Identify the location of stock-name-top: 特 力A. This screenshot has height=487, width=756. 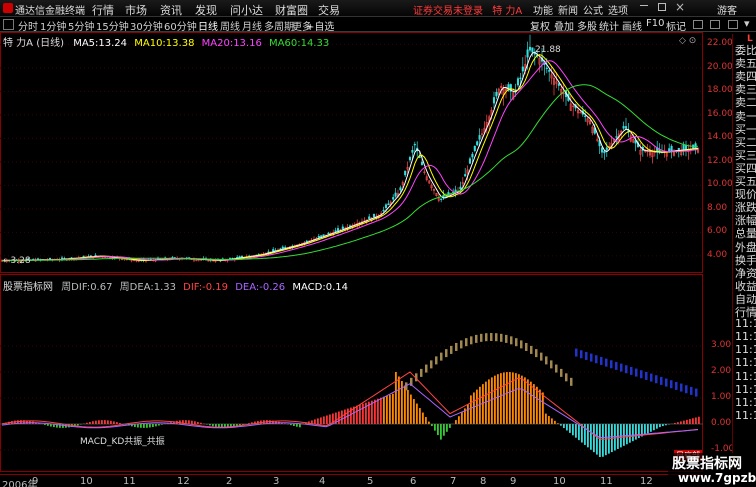
(507, 11).